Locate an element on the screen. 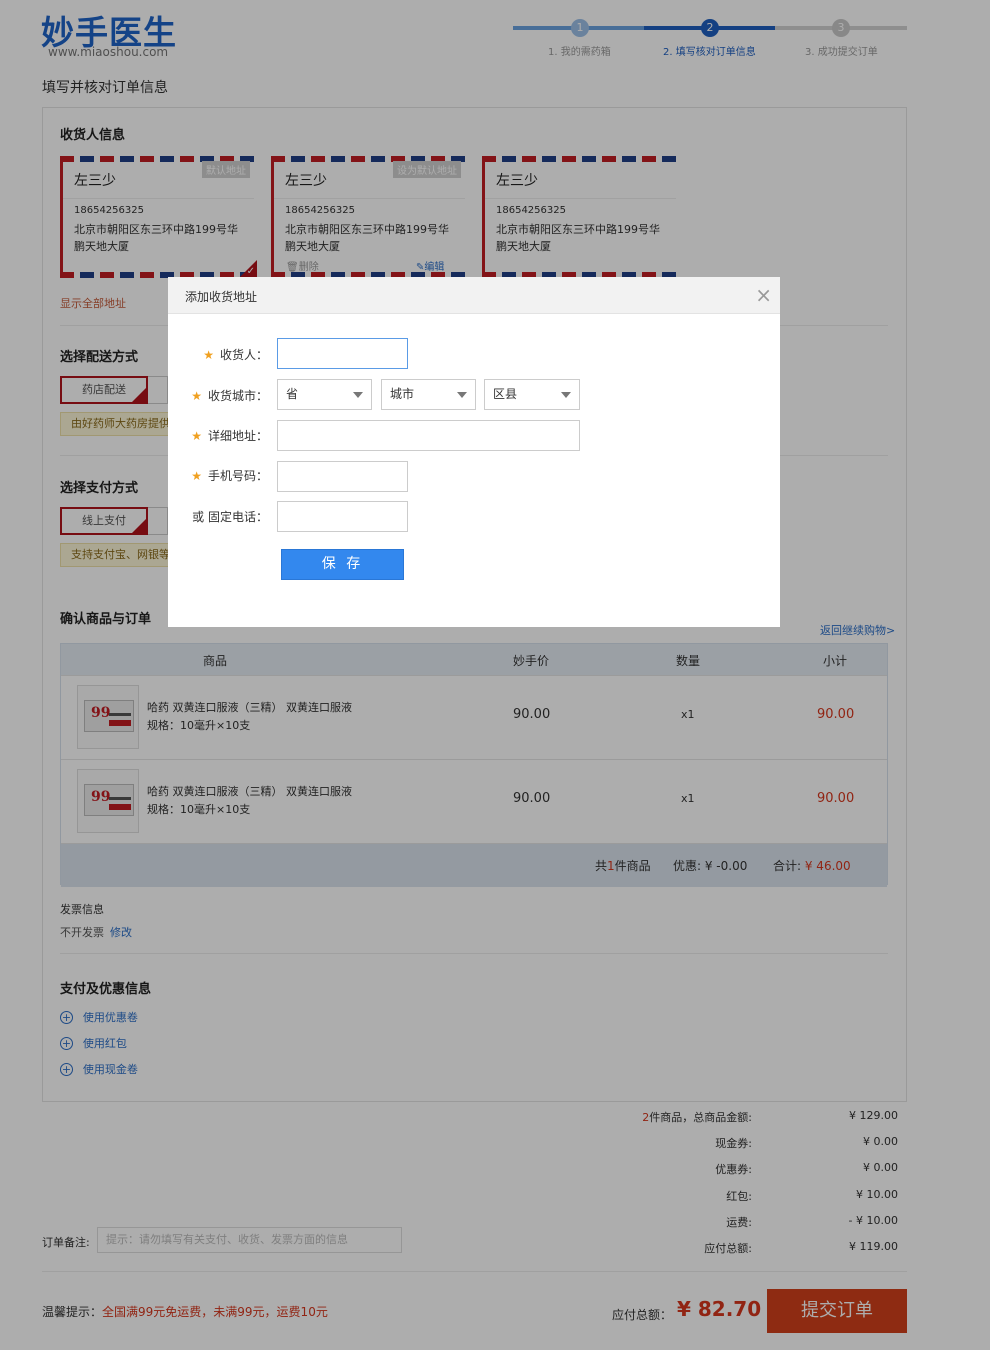  district-select: 区县 is located at coordinates (532, 394).